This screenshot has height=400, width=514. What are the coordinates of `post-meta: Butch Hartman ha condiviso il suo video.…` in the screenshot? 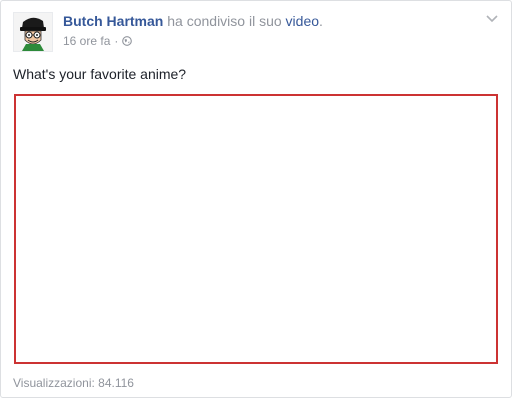 It's located at (266, 30).